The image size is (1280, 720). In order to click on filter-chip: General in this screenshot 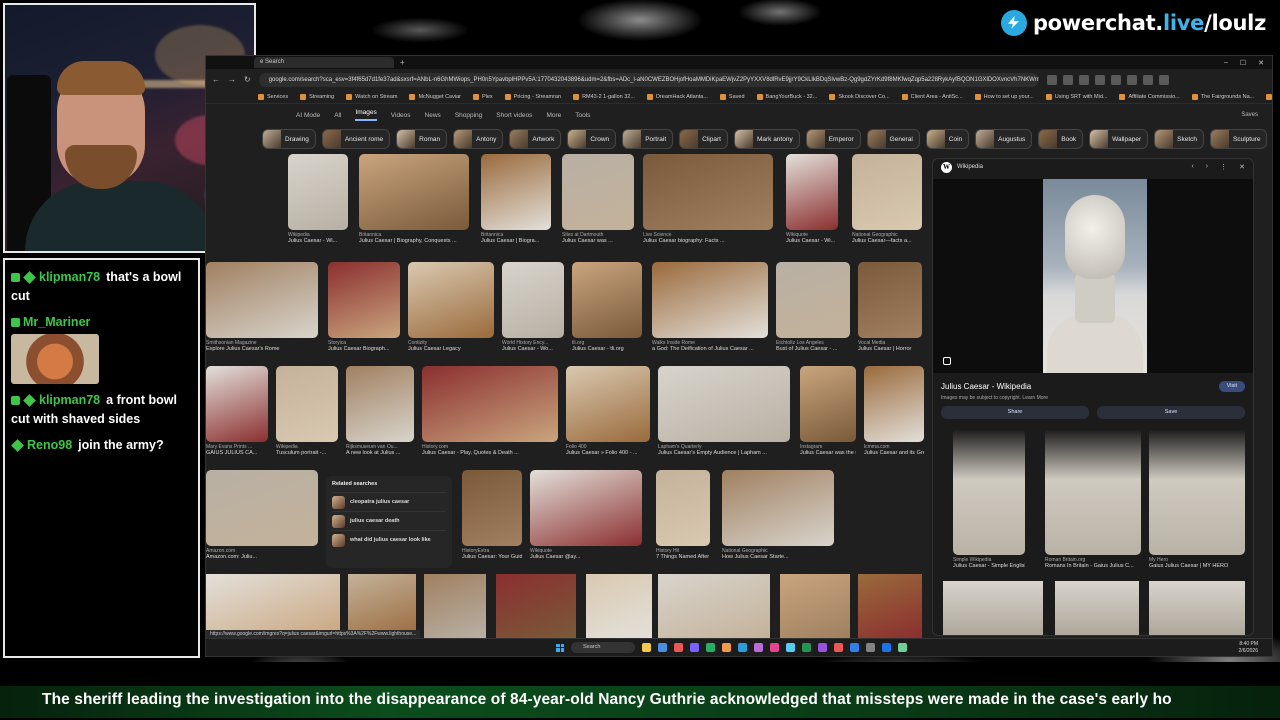, I will do `click(893, 139)`.